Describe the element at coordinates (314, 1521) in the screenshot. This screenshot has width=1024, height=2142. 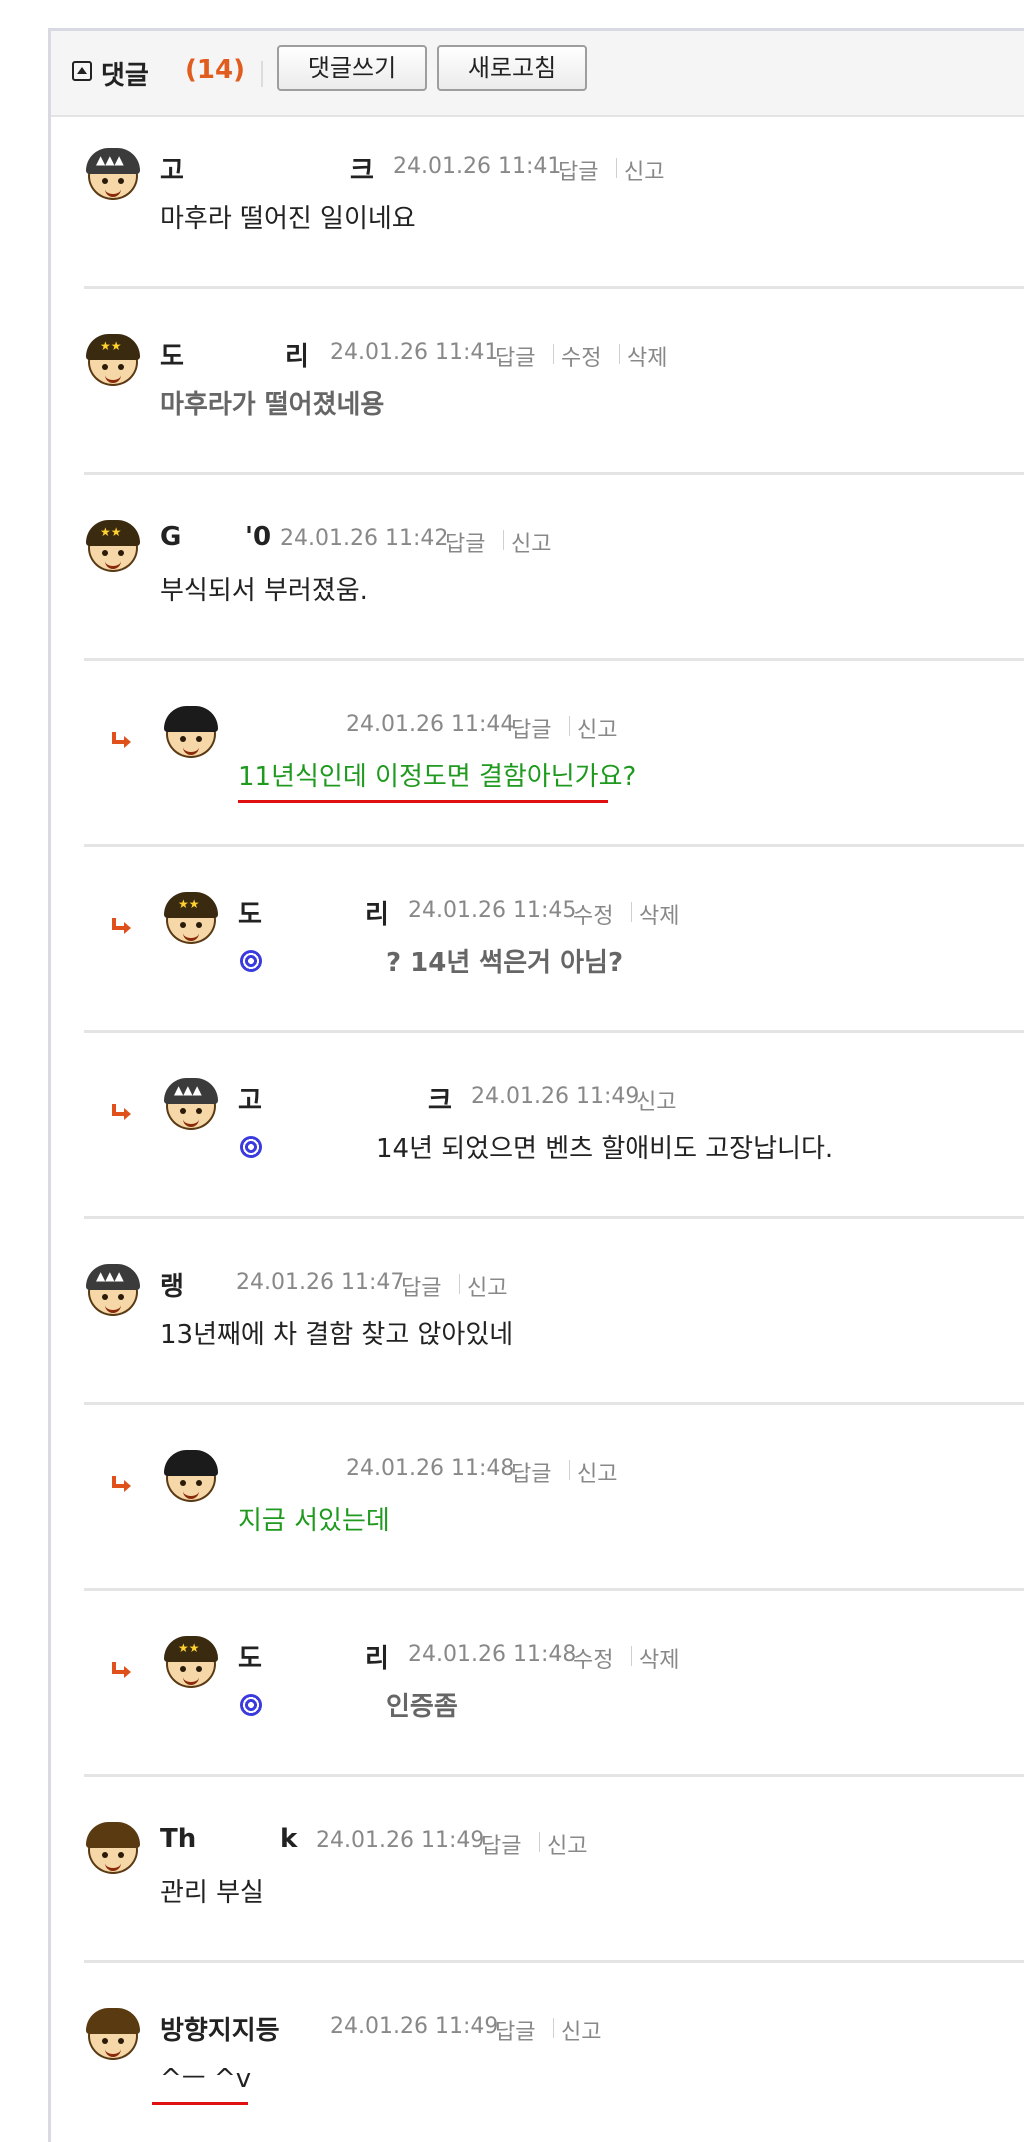
I see `comment-text: 지금 서있는데` at that location.